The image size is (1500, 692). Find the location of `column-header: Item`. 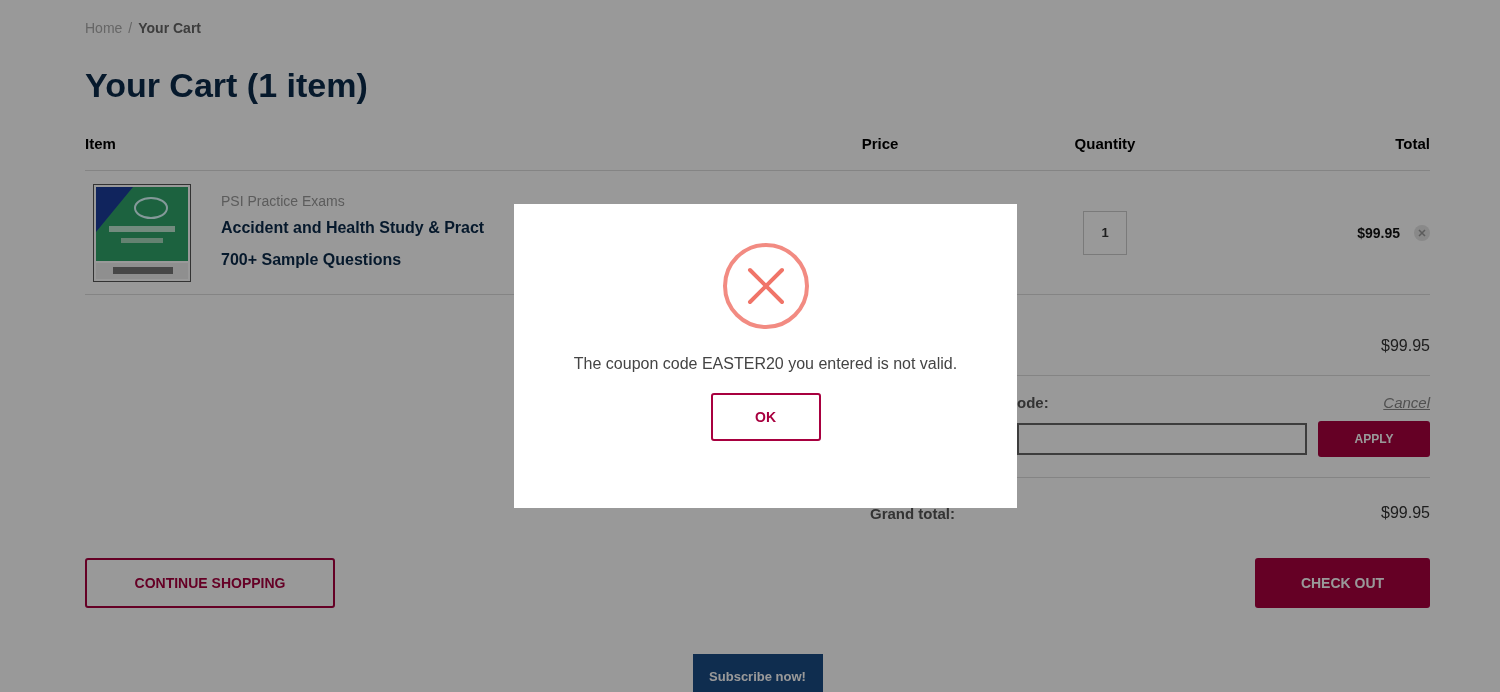

column-header: Item is located at coordinates (101, 143).